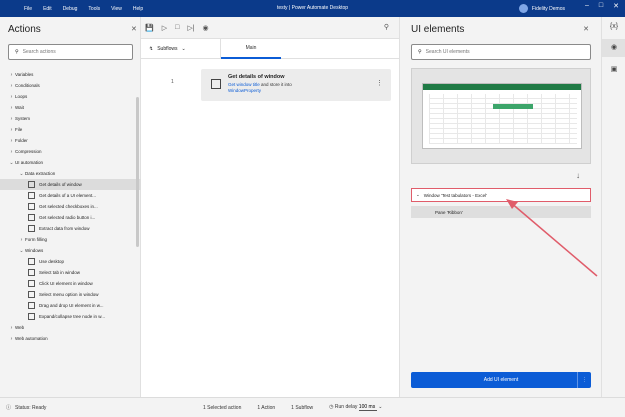 Image resolution: width=625 pixels, height=417 pixels. I want to click on recorder-icon: ◉, so click(206, 28).